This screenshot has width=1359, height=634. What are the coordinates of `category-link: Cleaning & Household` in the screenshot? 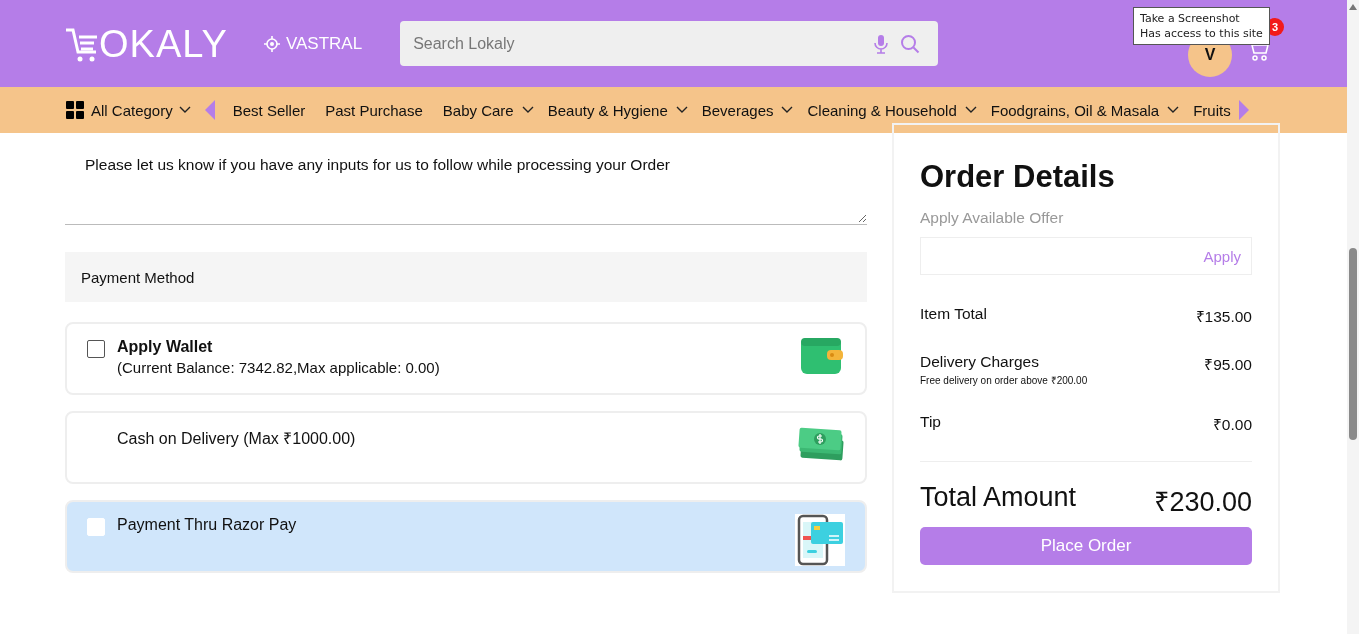 It's located at (882, 110).